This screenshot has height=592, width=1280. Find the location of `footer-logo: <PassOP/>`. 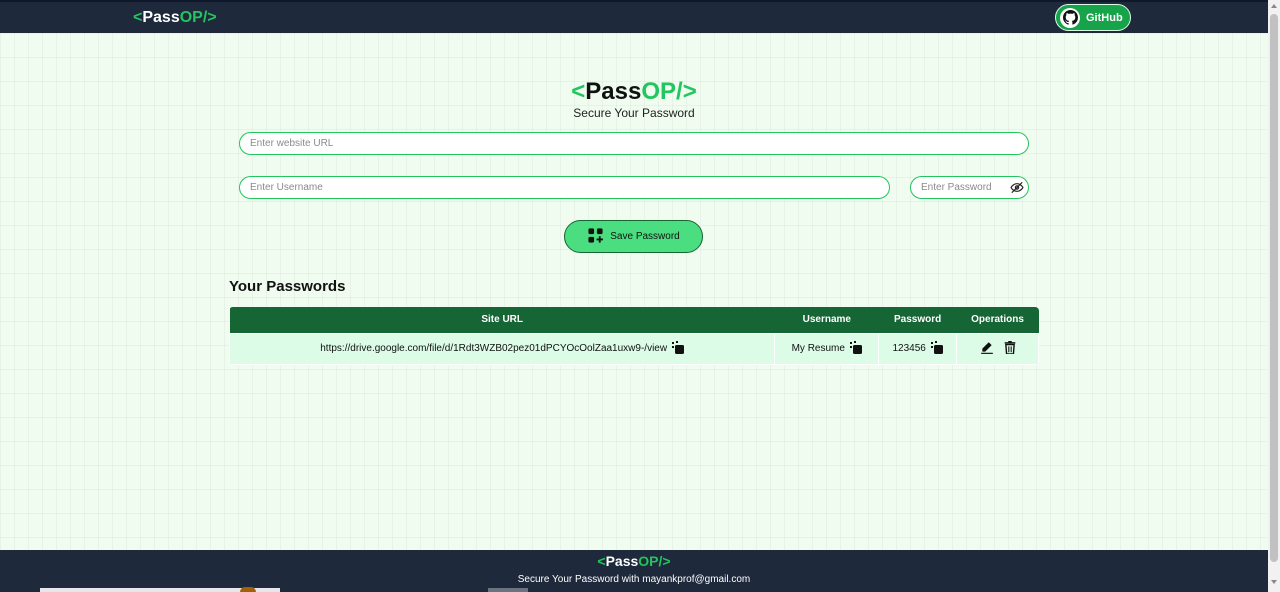

footer-logo: <PassOP/> is located at coordinates (634, 561).